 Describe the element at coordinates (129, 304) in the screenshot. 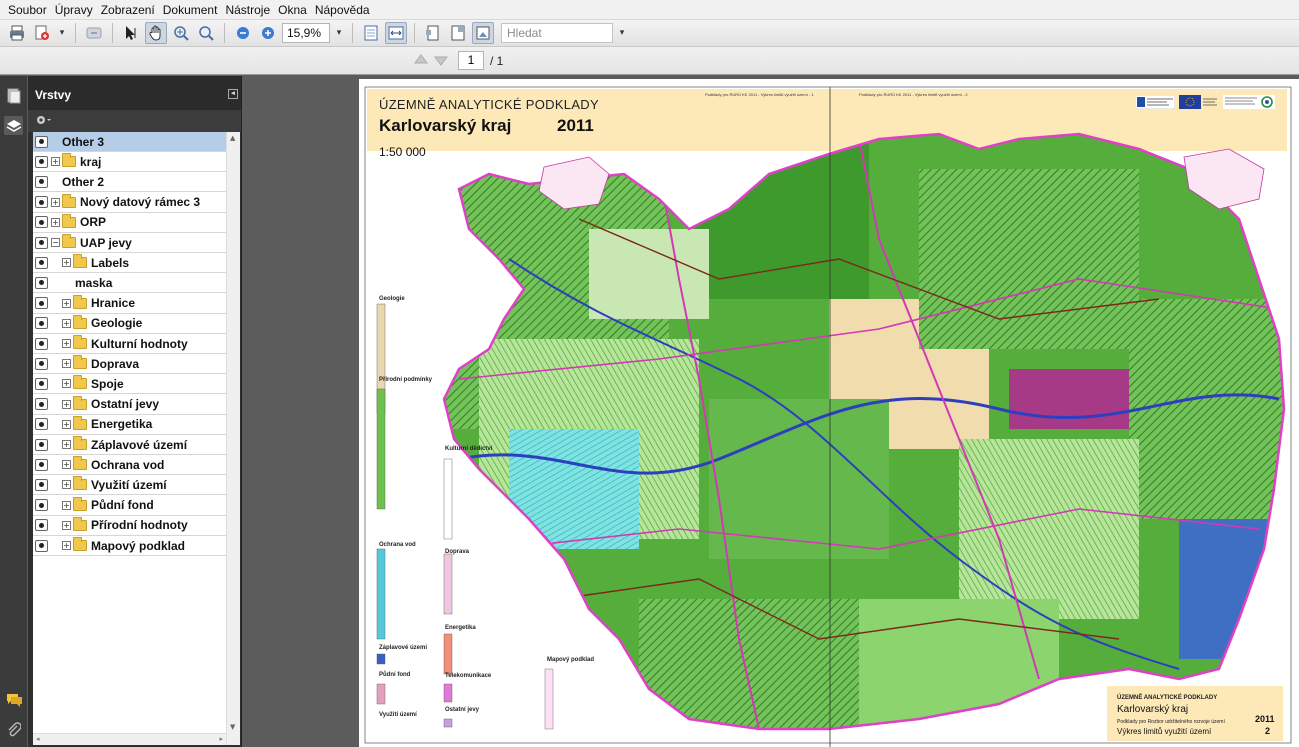

I see `layer-row: + Hranice` at that location.